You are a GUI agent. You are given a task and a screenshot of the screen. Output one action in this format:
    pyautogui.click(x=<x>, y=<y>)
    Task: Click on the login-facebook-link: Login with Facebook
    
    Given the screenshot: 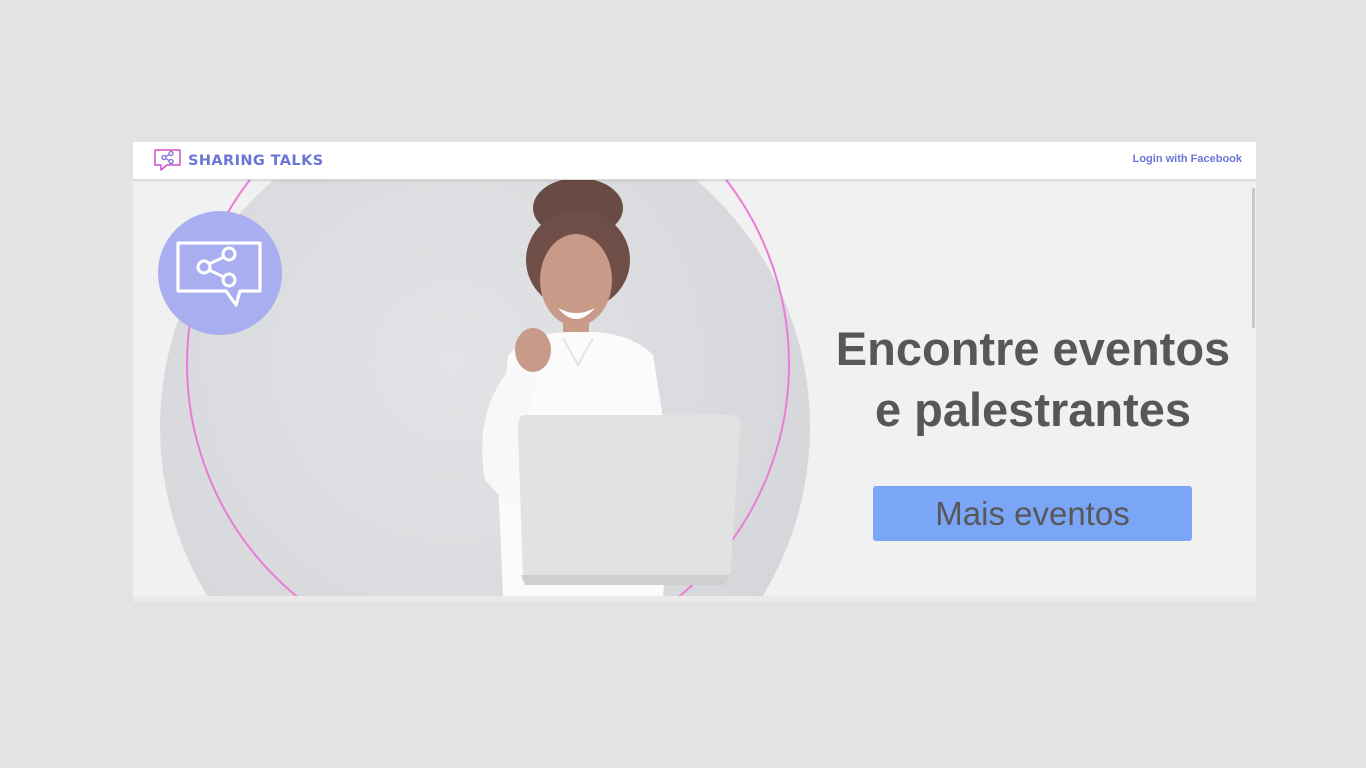 What is the action you would take?
    pyautogui.click(x=1187, y=159)
    